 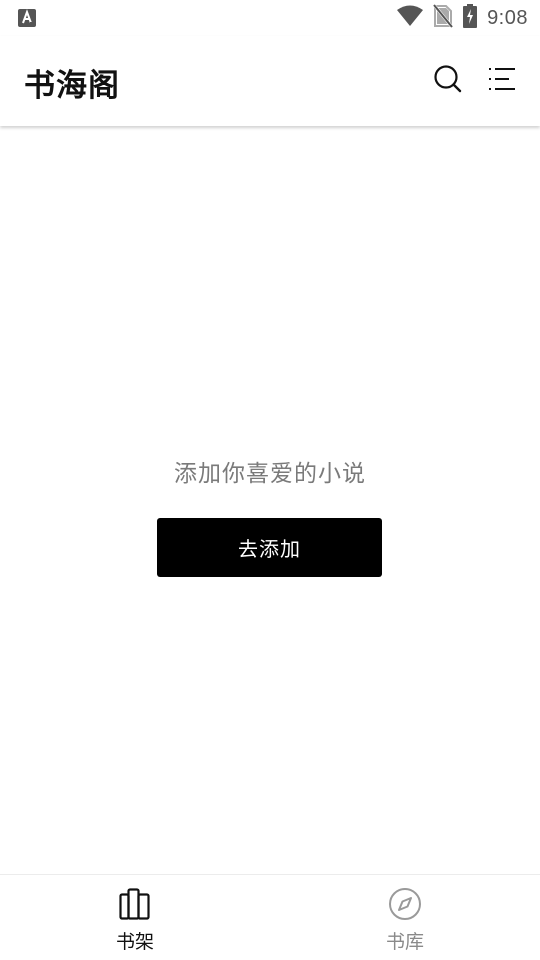 I want to click on app-bar: 书海阁, so click(x=270, y=81).